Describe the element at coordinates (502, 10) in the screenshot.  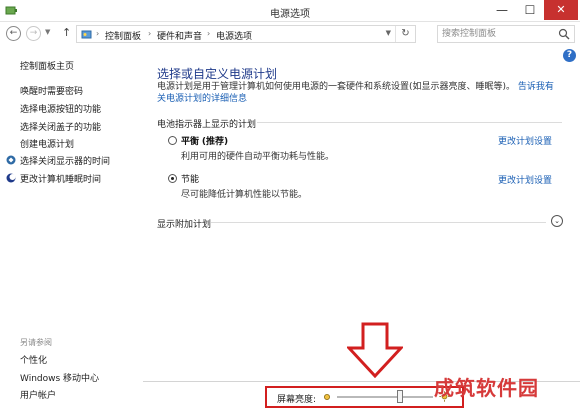
I see `minimize-button: —` at that location.